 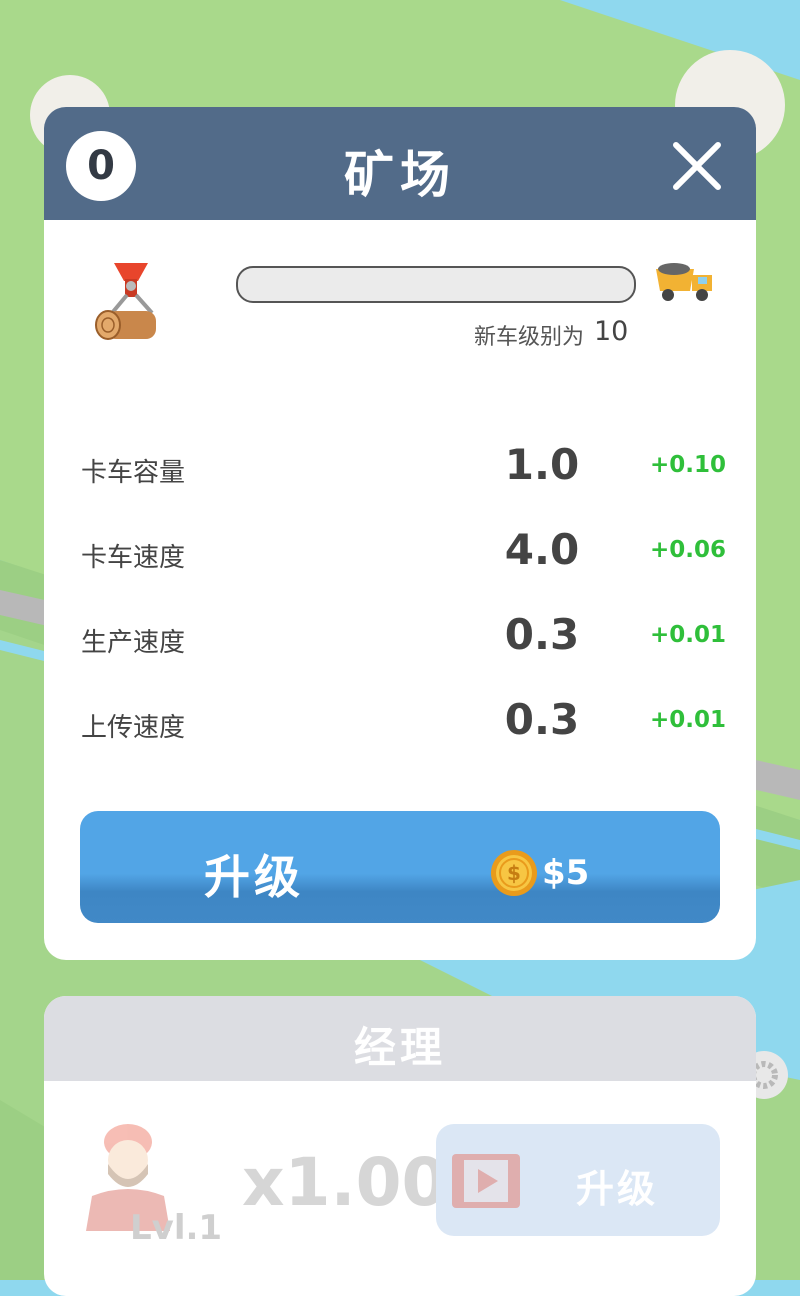 What do you see at coordinates (400, 725) in the screenshot?
I see `stat-row-upload-speed: 上传速度 0.3 +0.01` at bounding box center [400, 725].